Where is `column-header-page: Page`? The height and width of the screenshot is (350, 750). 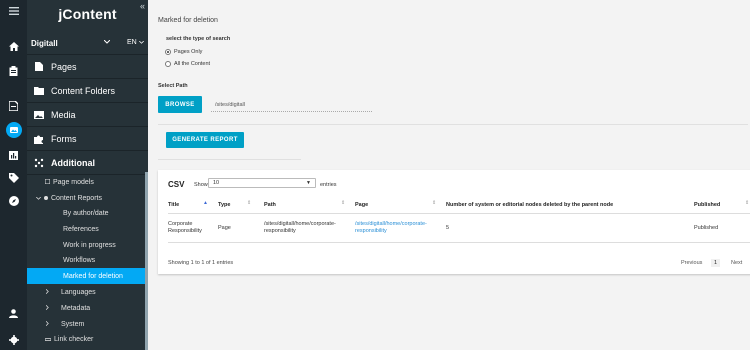 column-header-page: Page is located at coordinates (361, 205).